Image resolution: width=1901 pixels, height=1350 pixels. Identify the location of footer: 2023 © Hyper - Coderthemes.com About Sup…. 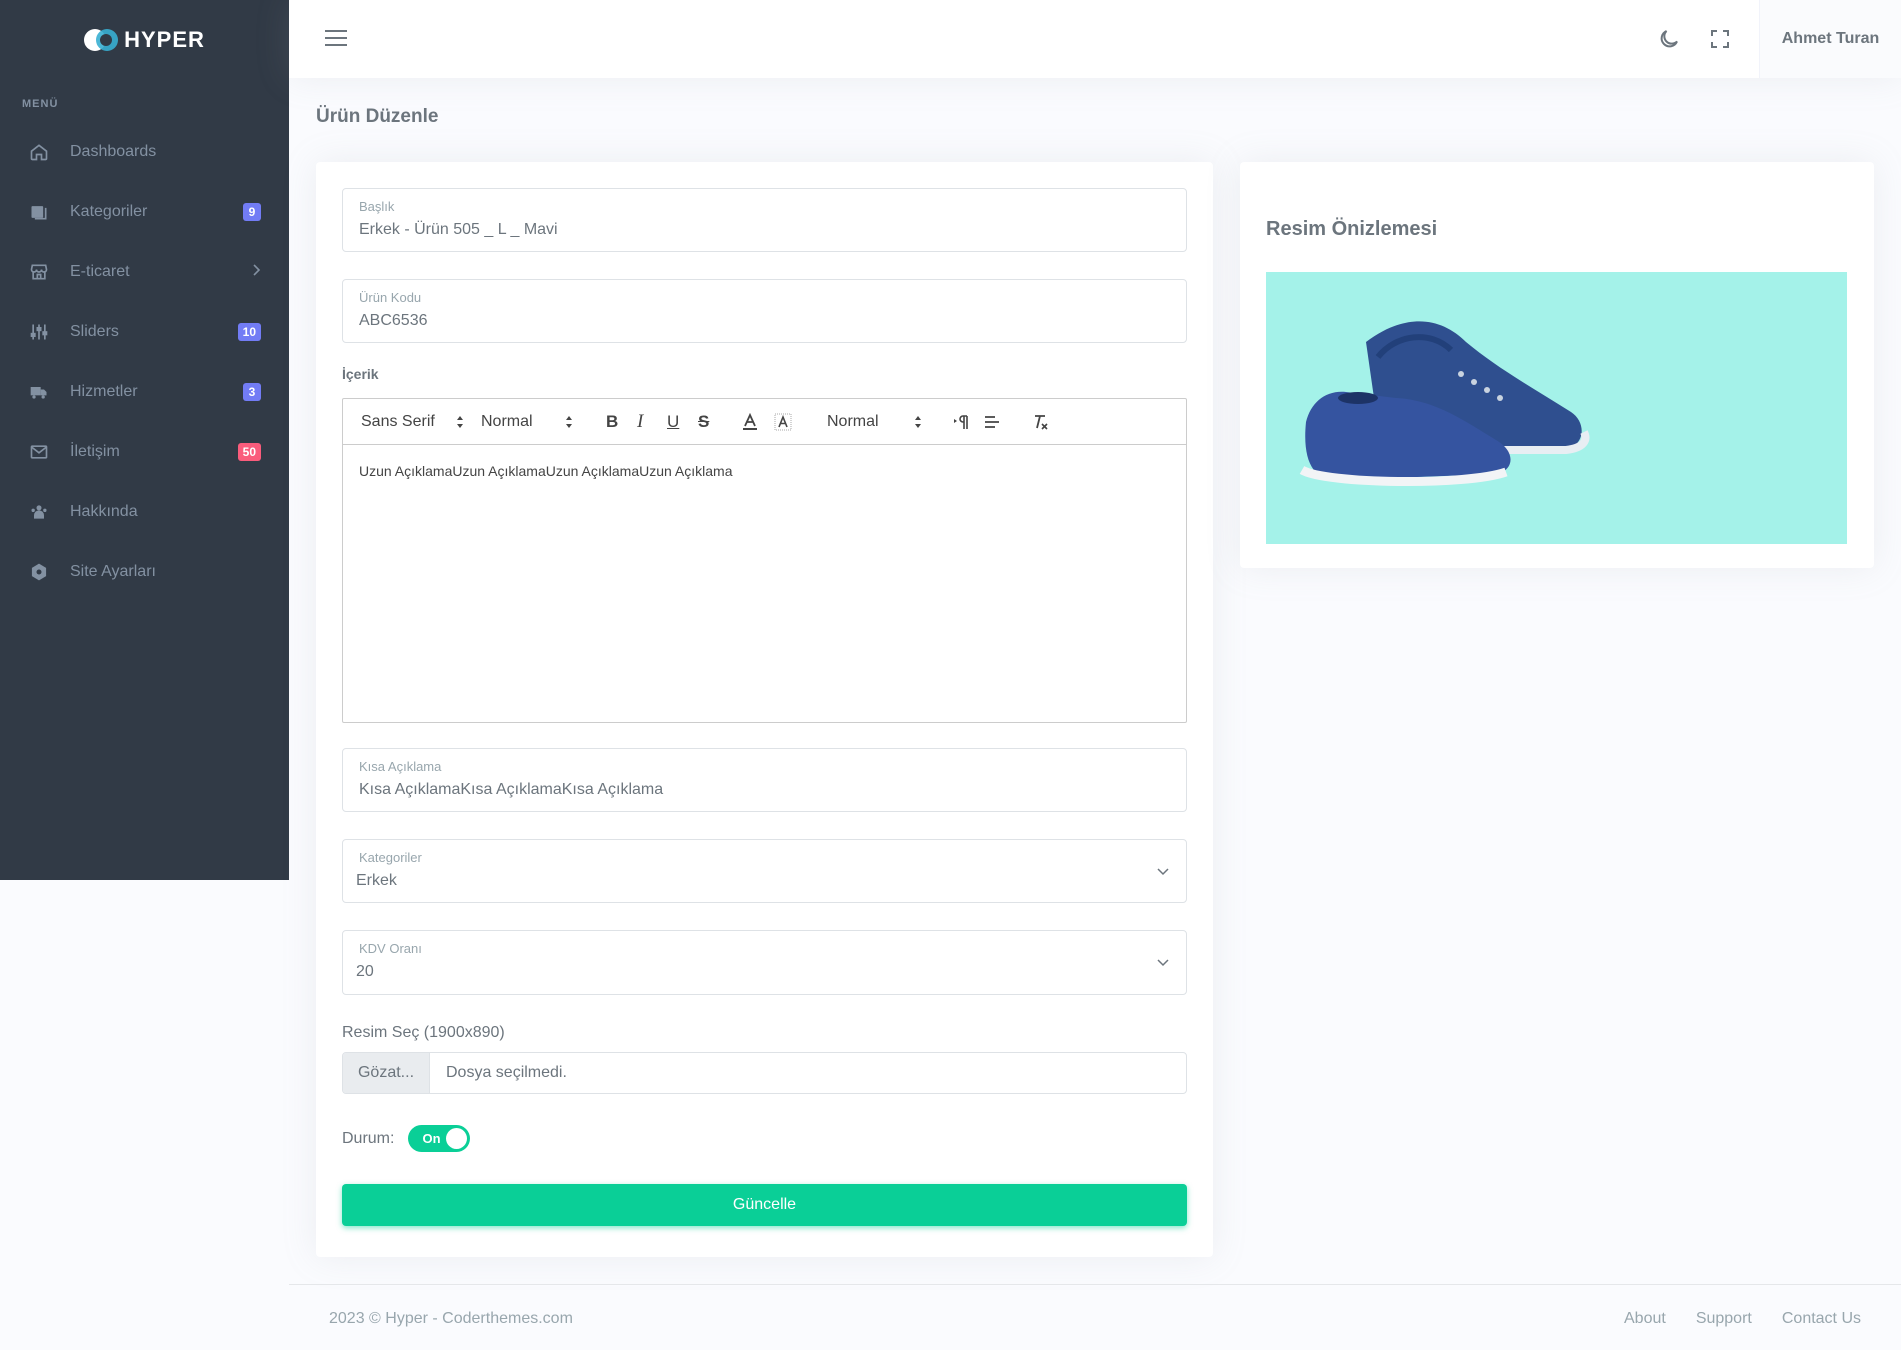
(1095, 1317).